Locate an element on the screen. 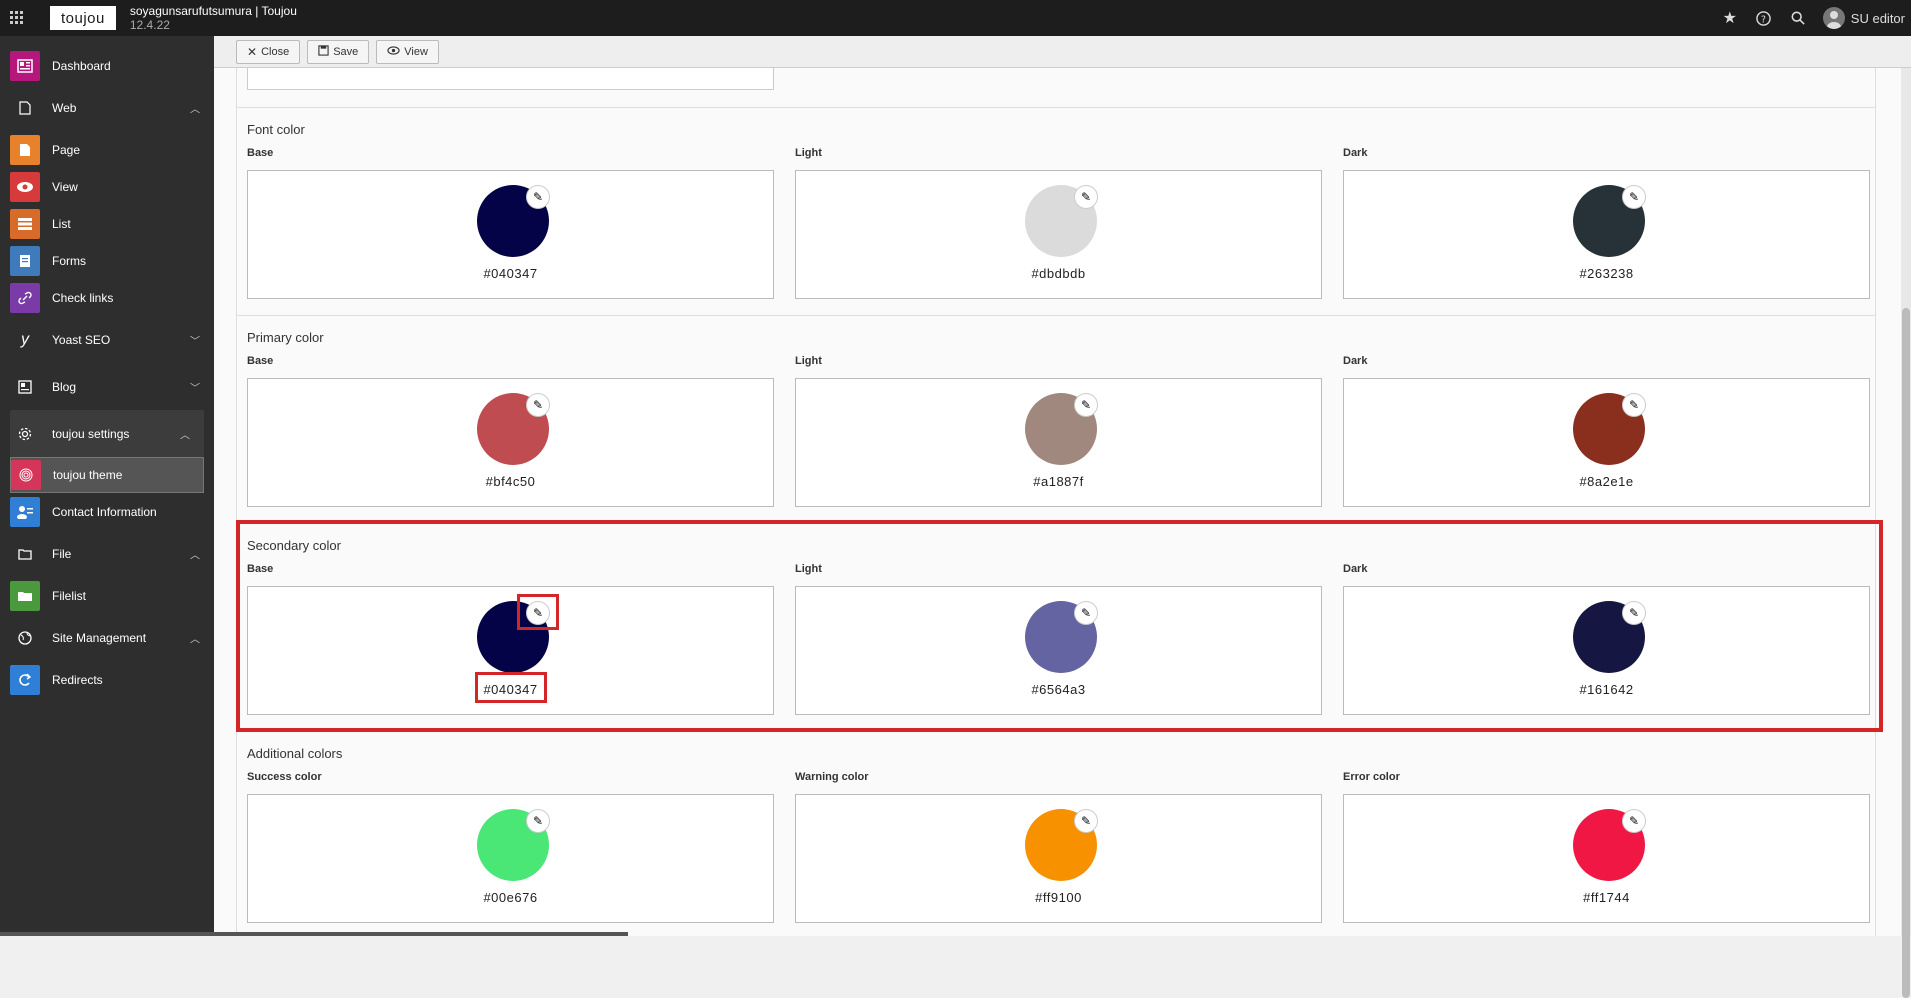 The height and width of the screenshot is (998, 1911). color-swatch-secondary-light: ✎ #6564a3 is located at coordinates (1058, 650).